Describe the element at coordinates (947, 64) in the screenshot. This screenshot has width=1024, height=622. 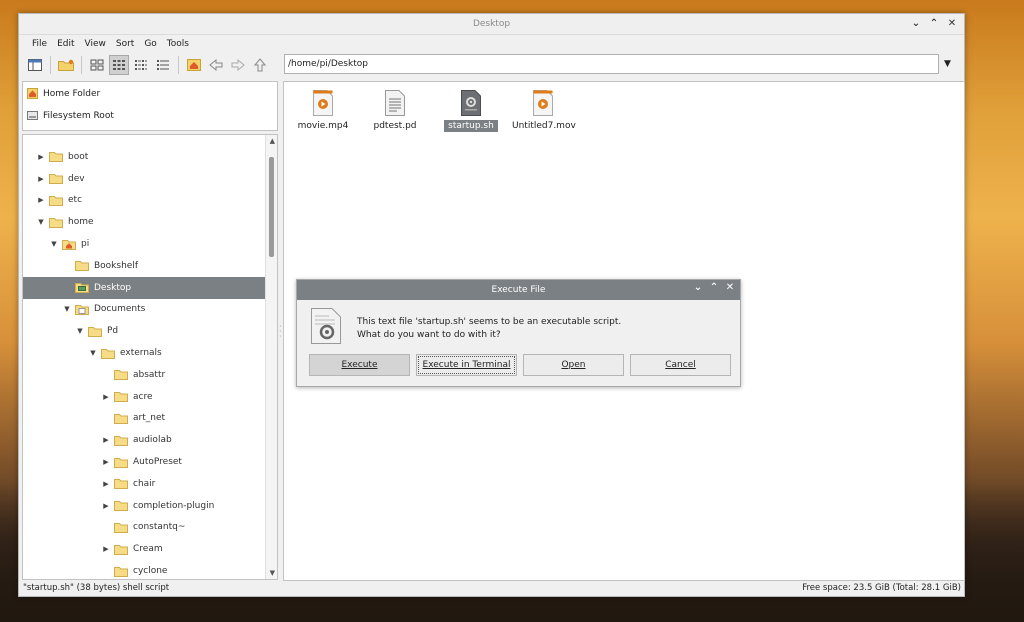
I see `path-dropdown-icon: ▼` at that location.